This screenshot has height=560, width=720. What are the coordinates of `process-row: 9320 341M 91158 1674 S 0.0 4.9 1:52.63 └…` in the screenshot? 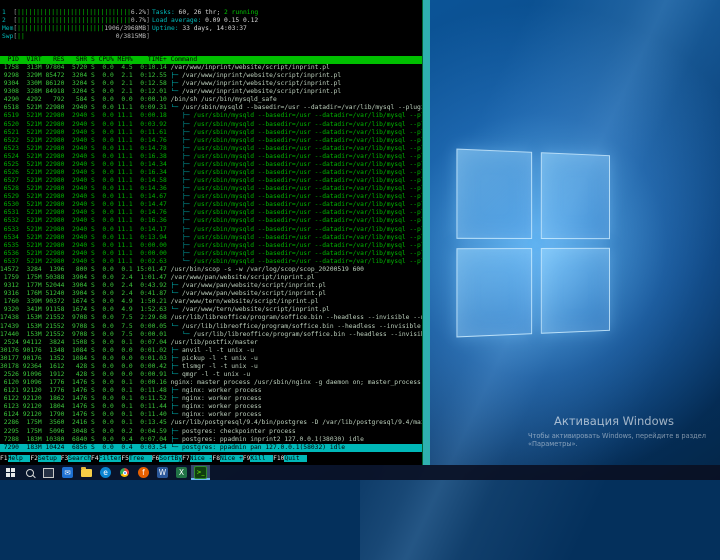 It's located at (211, 310).